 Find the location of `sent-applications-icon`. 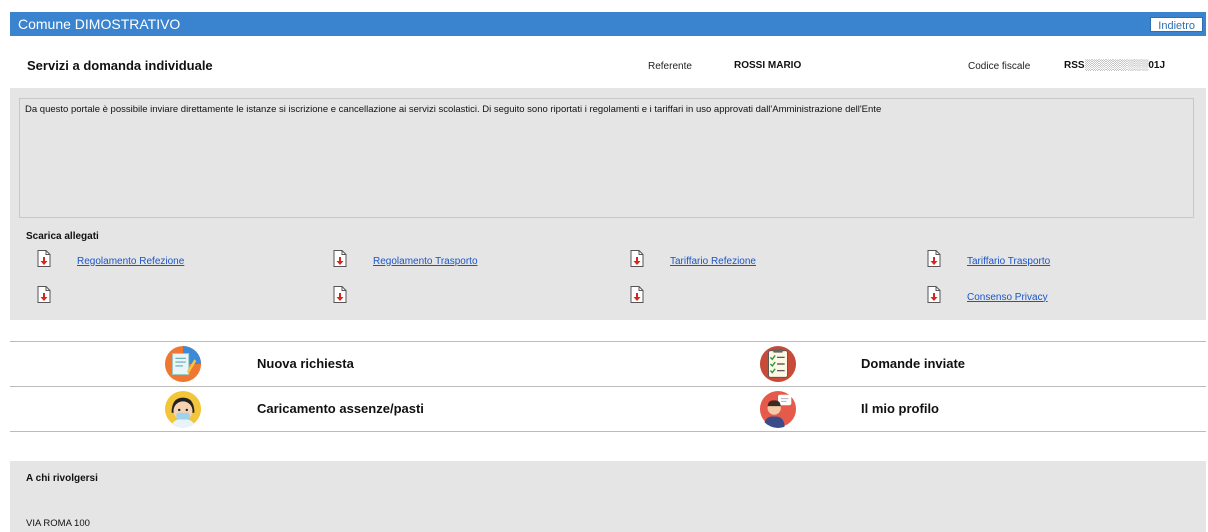

sent-applications-icon is located at coordinates (778, 364).